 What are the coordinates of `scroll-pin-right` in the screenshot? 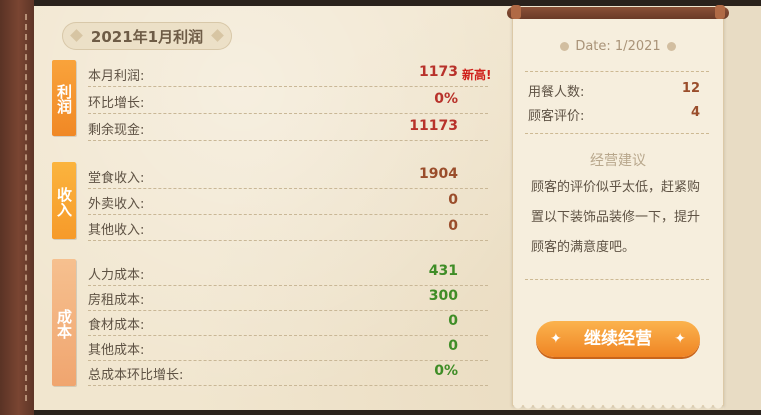 It's located at (720, 12).